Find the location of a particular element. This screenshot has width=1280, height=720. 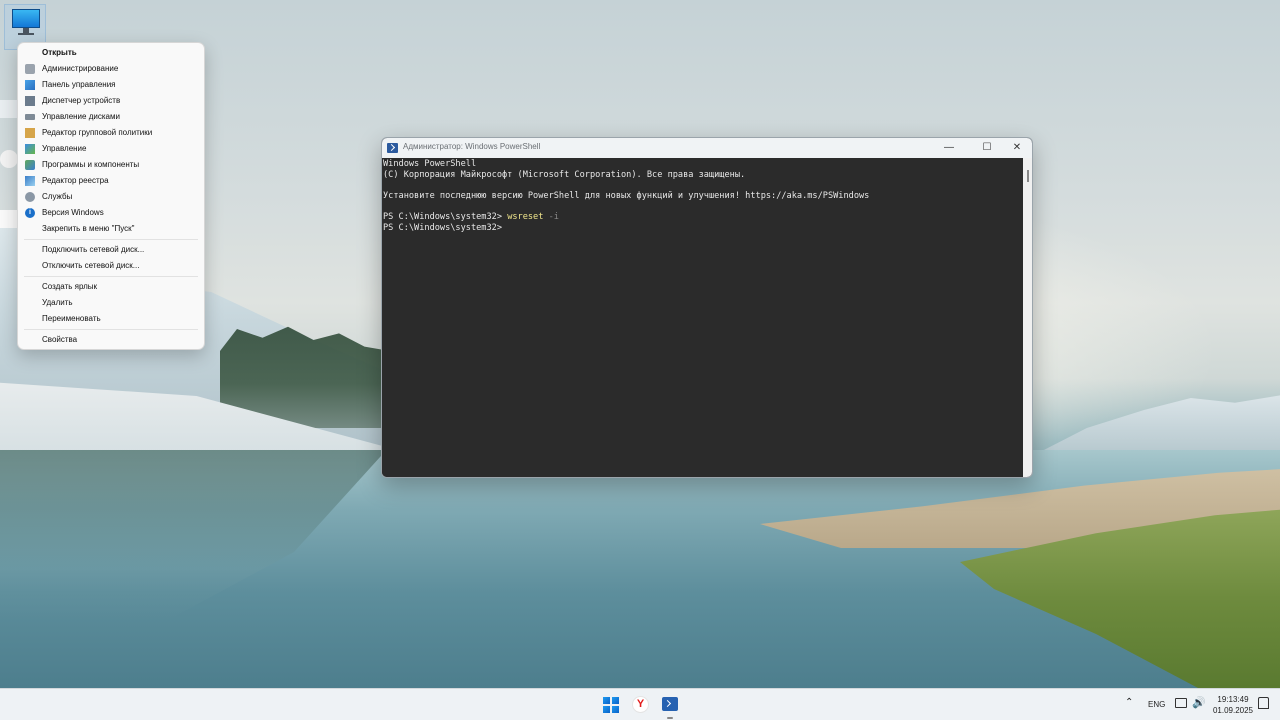

menu-item-create-shortcut: Создать ярлык is located at coordinates (111, 287).